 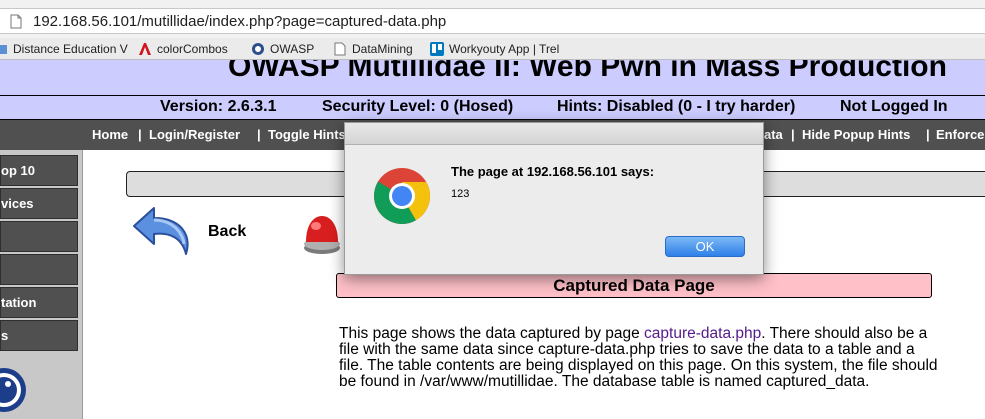 I want to click on help-button-icon, so click(x=323, y=233).